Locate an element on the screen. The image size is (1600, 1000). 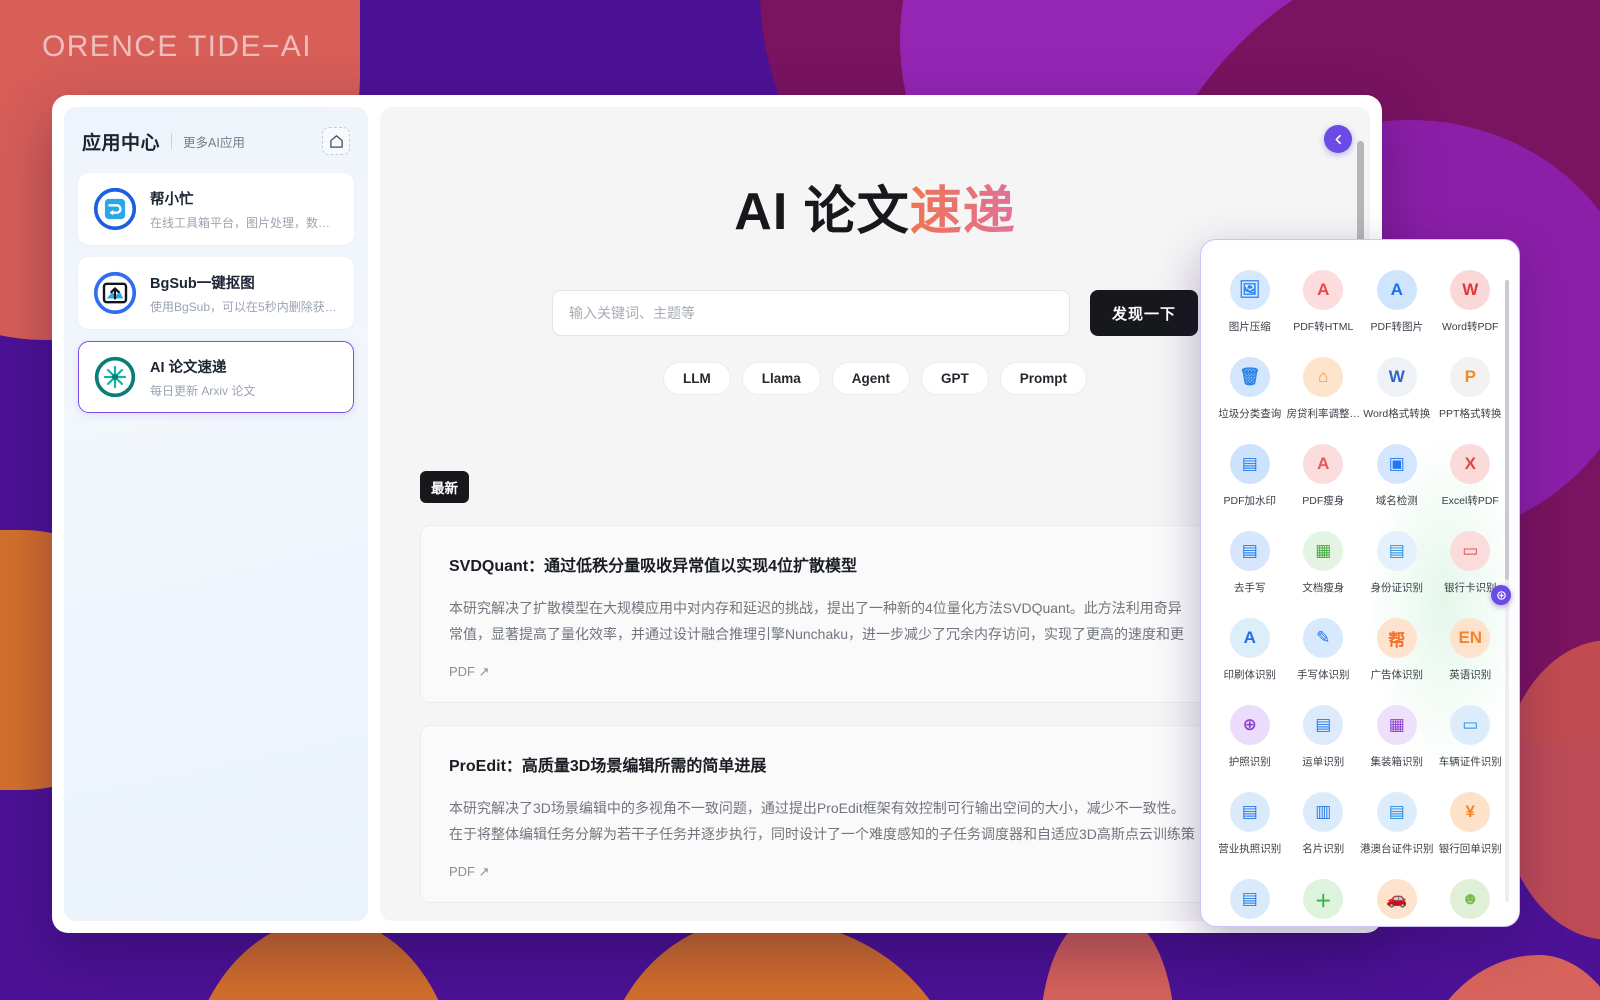
tool-item: ¥ 银行回单识别 is located at coordinates (1471, 827).